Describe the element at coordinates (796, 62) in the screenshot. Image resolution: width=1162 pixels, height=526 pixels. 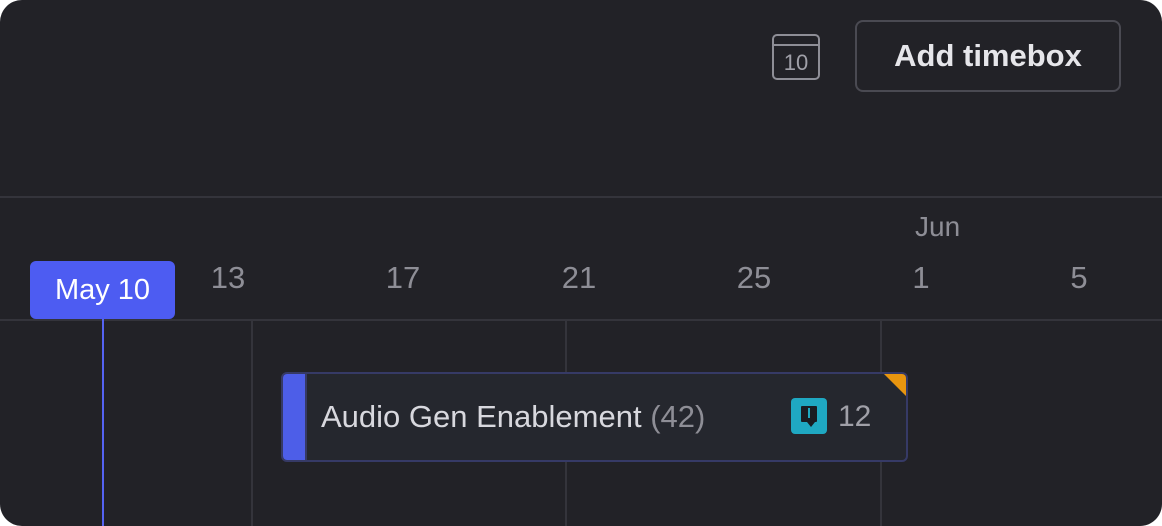
I see `calendar-day-number: 10` at that location.